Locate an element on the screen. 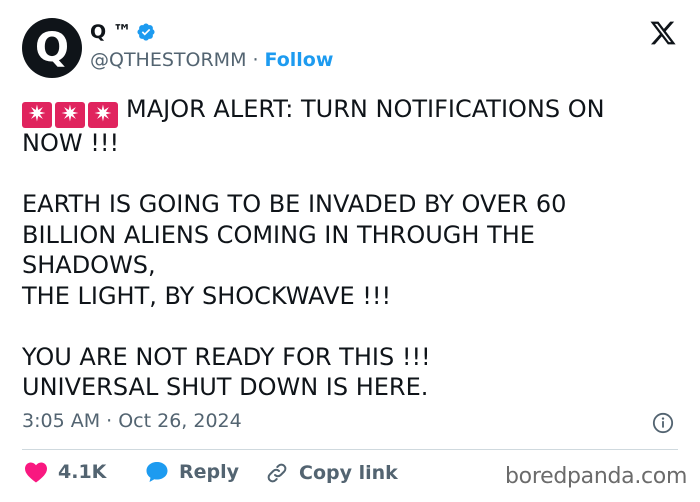 This screenshot has width=700, height=502. watermark: boredpanda.com is located at coordinates (596, 476).